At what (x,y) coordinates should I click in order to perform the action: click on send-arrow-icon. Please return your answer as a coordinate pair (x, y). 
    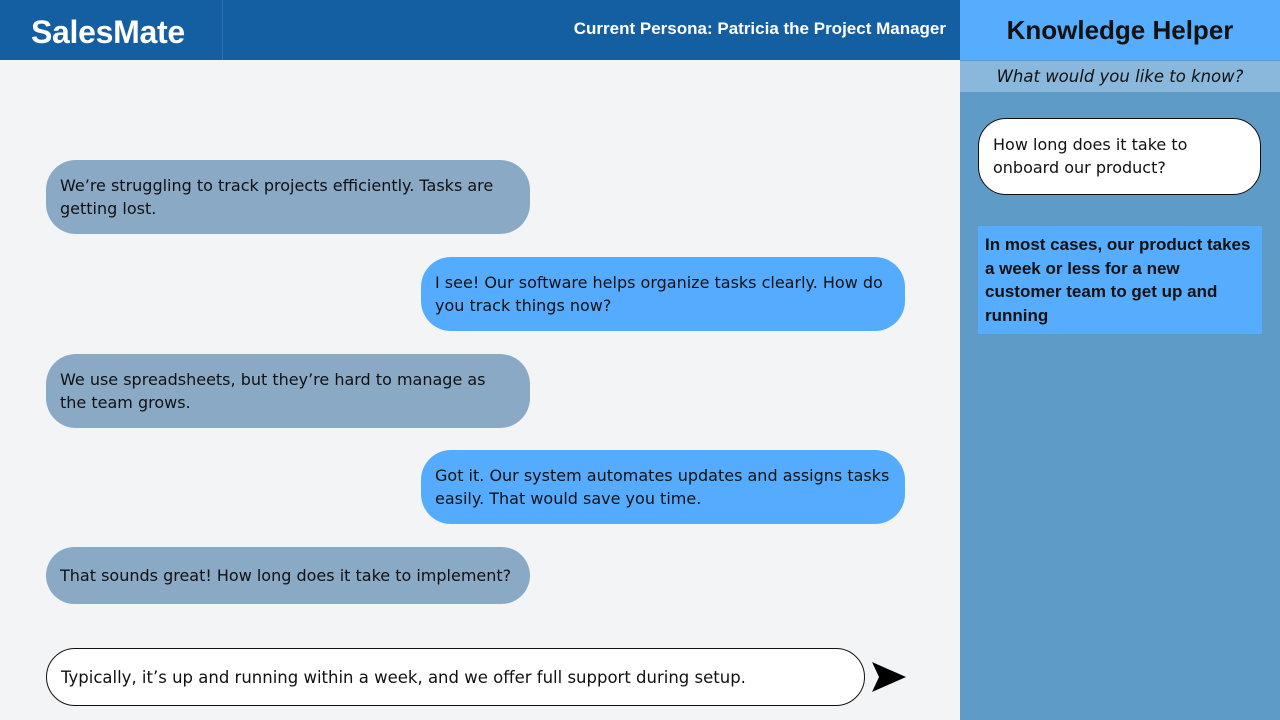
    Looking at the image, I should click on (889, 677).